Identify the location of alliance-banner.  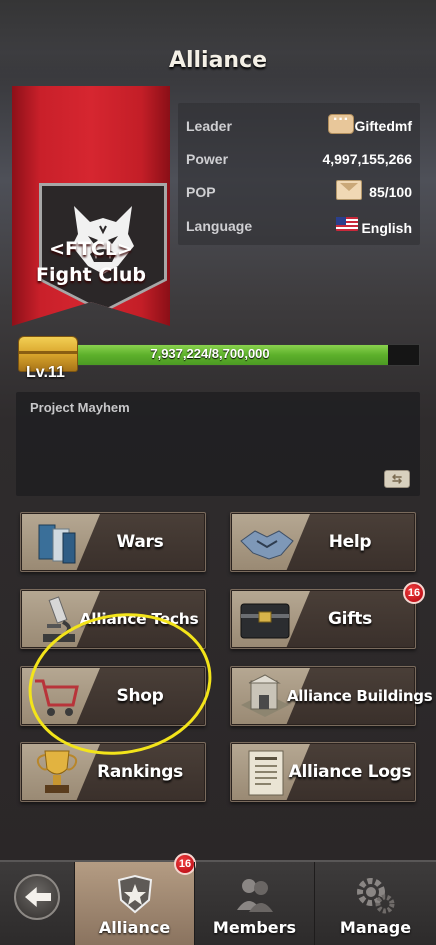
(91, 206).